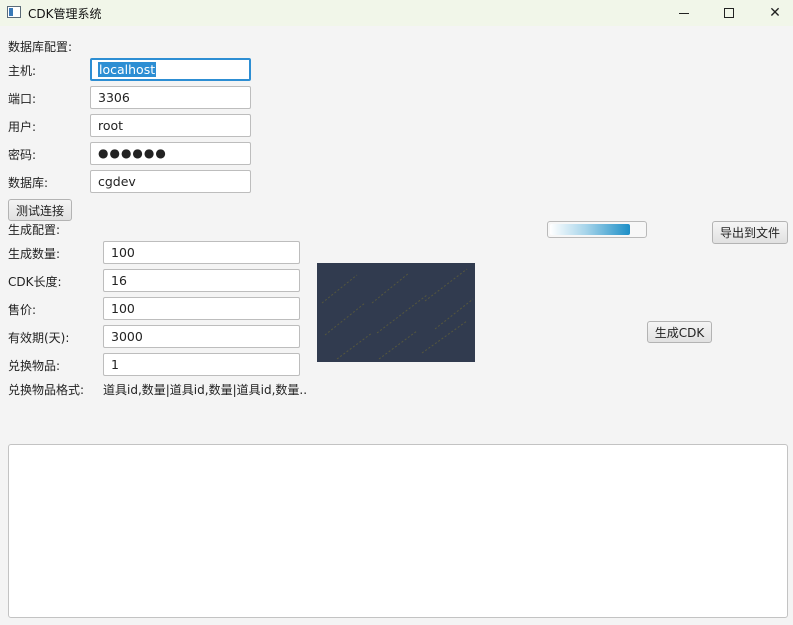  What do you see at coordinates (590, 229) in the screenshot?
I see `progress-fill` at bounding box center [590, 229].